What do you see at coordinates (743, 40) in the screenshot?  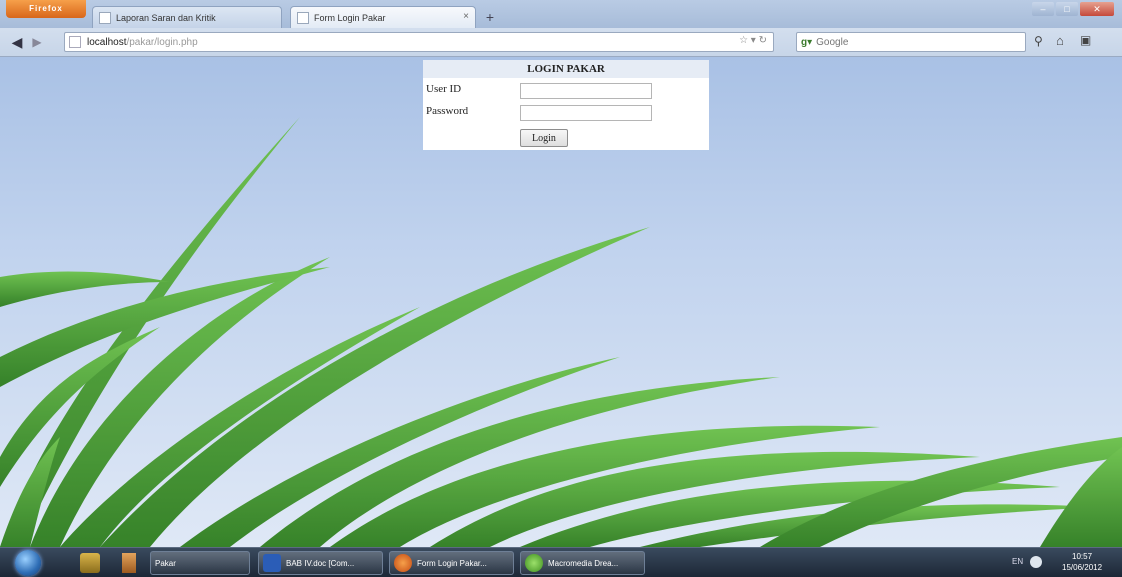 I see `star-icon: ☆` at bounding box center [743, 40].